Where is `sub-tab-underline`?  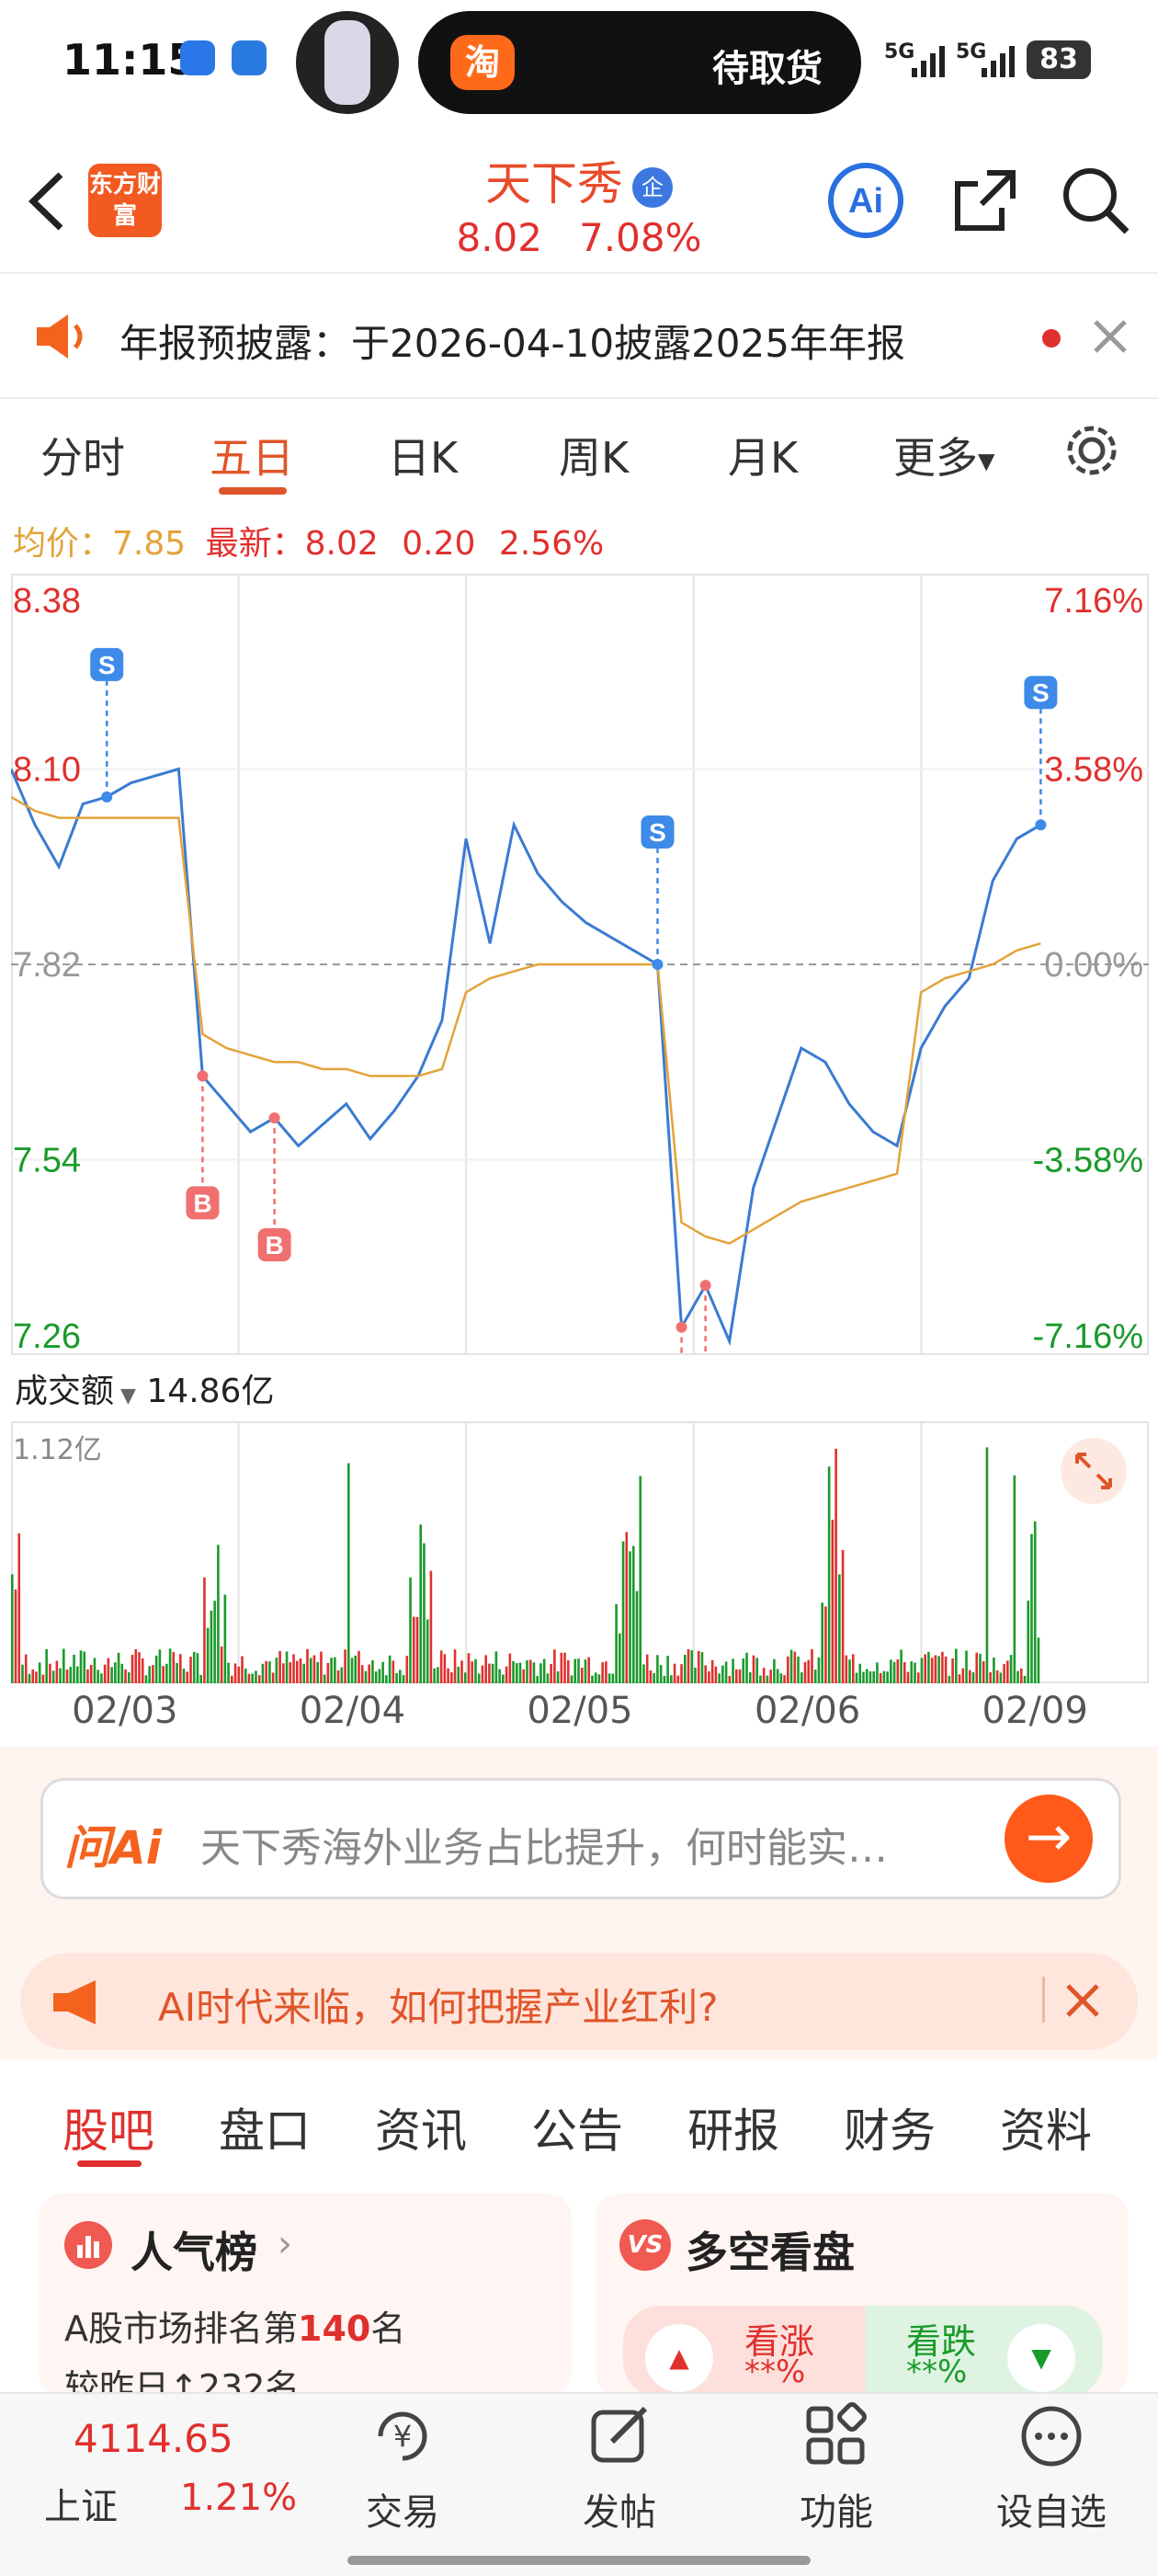 sub-tab-underline is located at coordinates (110, 2163).